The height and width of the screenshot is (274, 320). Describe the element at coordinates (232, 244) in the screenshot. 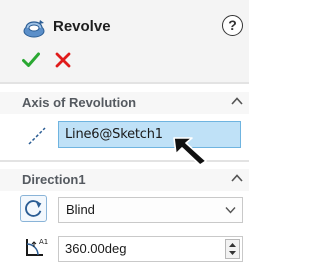

I see `spin-up-button` at that location.